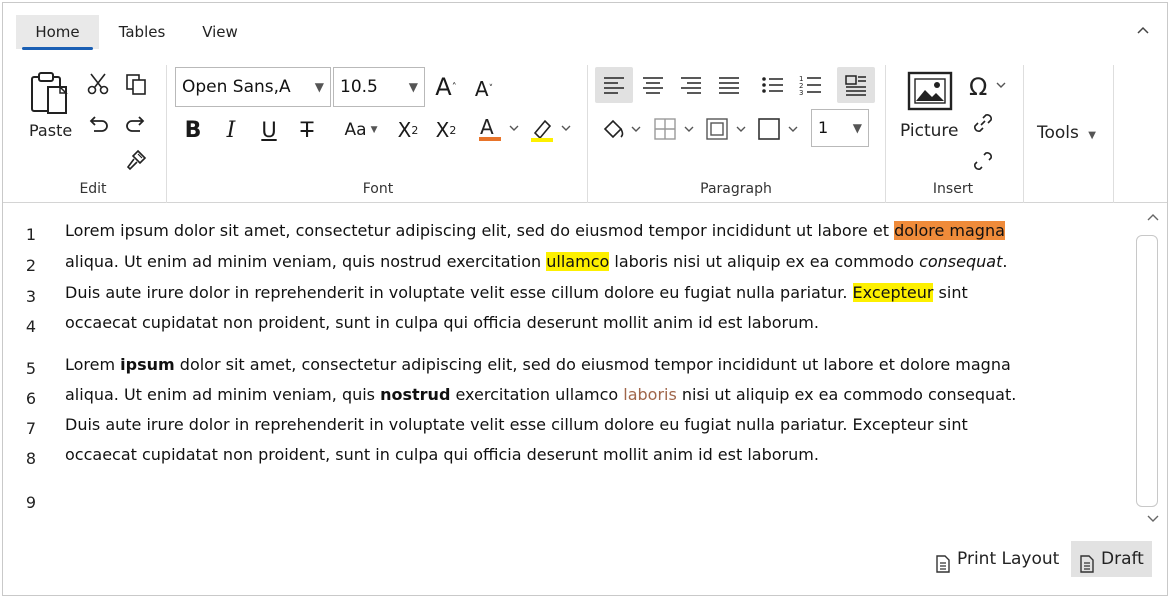 The image size is (1170, 600). Describe the element at coordinates (840, 128) in the screenshot. I see `indent-level-select: 1 ▼` at that location.